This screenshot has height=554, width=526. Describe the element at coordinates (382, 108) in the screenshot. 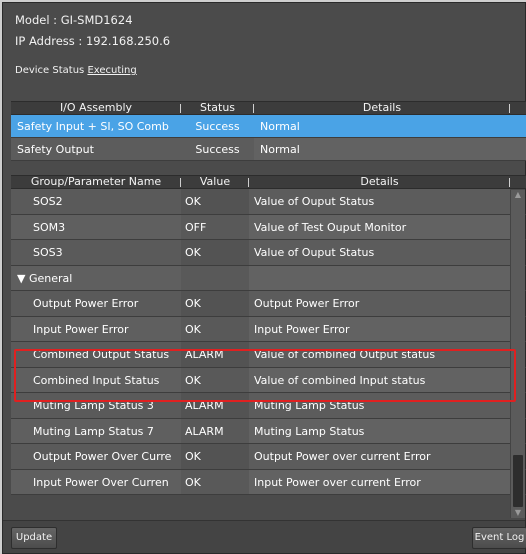

I see `col-details: Details` at that location.